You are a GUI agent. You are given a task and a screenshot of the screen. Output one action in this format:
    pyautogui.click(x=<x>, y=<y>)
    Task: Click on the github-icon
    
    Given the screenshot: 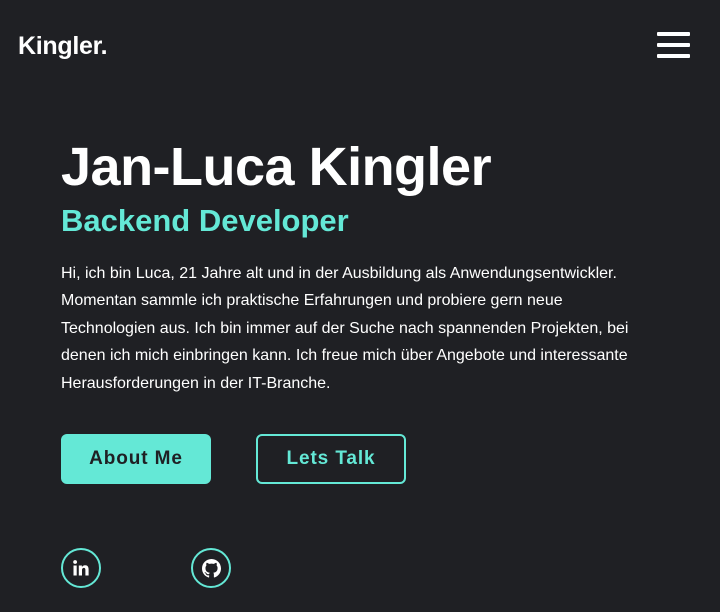 What is the action you would take?
    pyautogui.click(x=211, y=568)
    